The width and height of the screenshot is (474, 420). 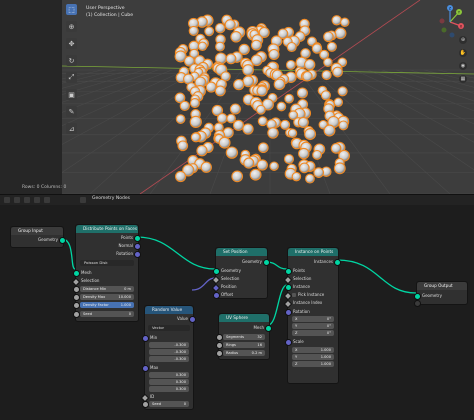 I want to click on data-type-select: Vector, so click(x=169, y=328).